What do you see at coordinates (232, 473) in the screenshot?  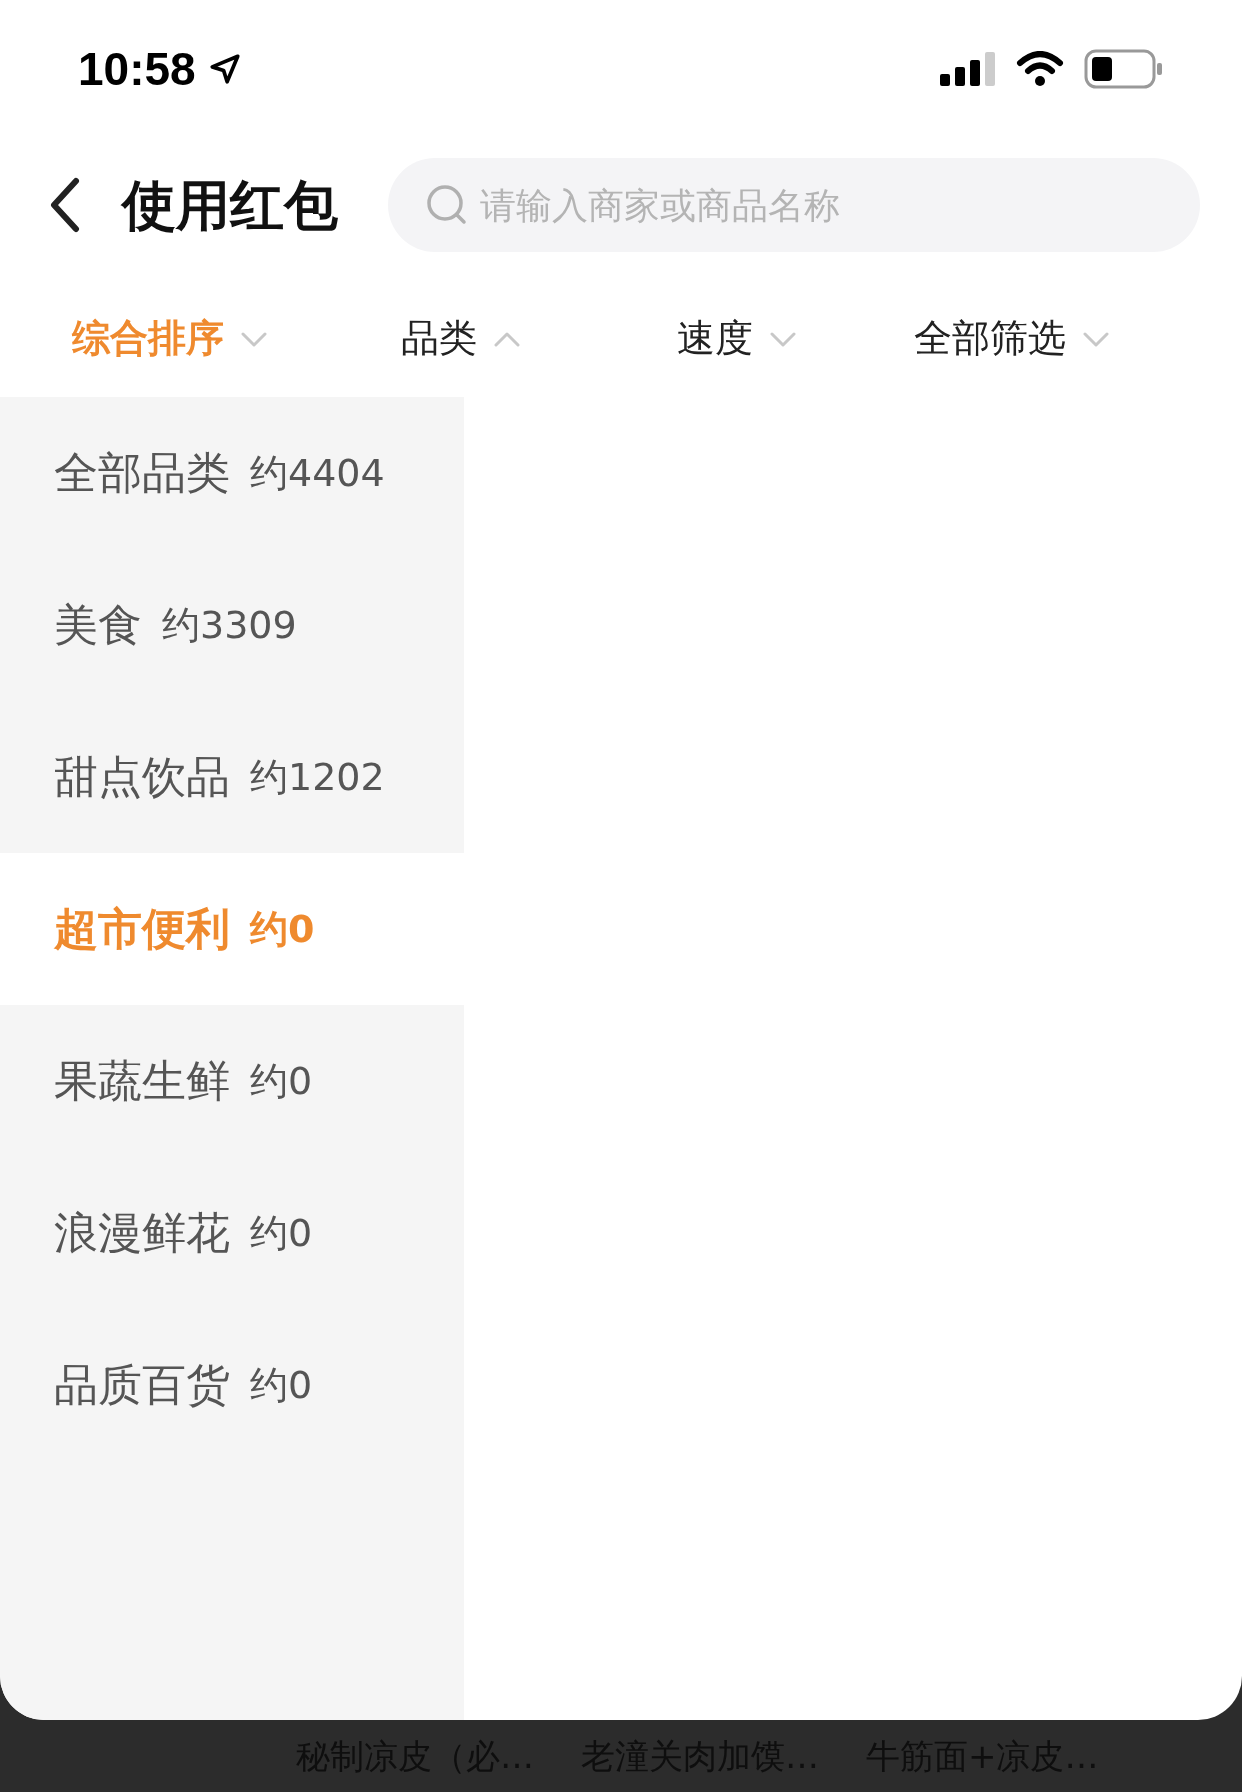 I see `category-item: 全部品类 约4404` at bounding box center [232, 473].